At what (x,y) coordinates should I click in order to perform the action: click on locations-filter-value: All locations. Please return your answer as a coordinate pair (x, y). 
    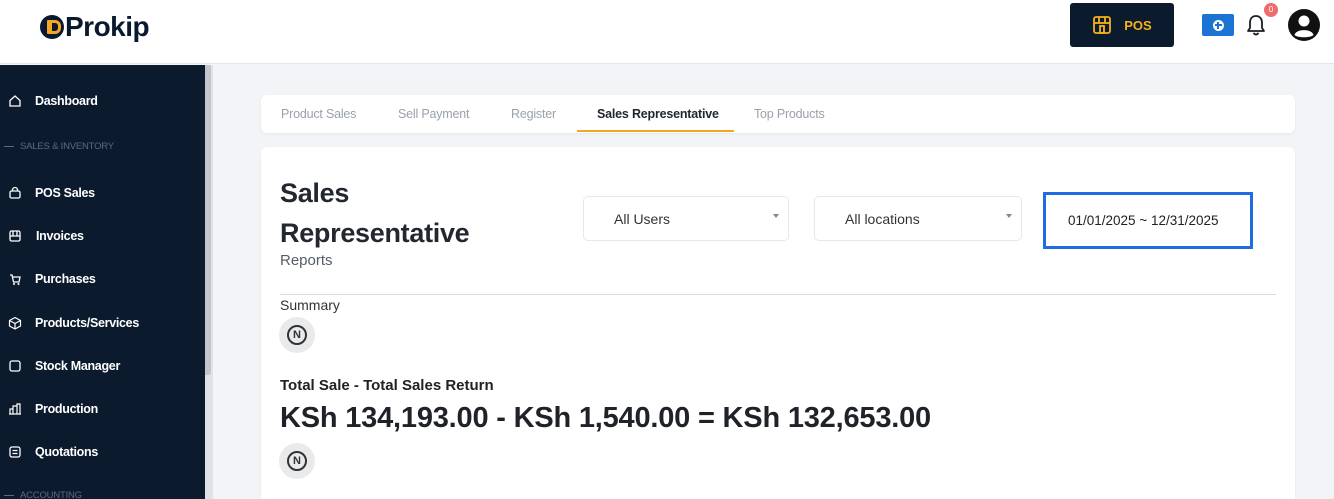
    Looking at the image, I should click on (882, 218).